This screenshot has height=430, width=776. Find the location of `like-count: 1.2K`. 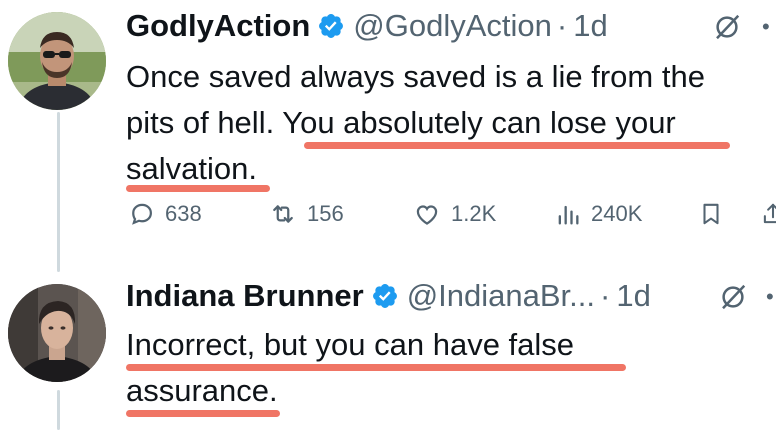

like-count: 1.2K is located at coordinates (474, 213).